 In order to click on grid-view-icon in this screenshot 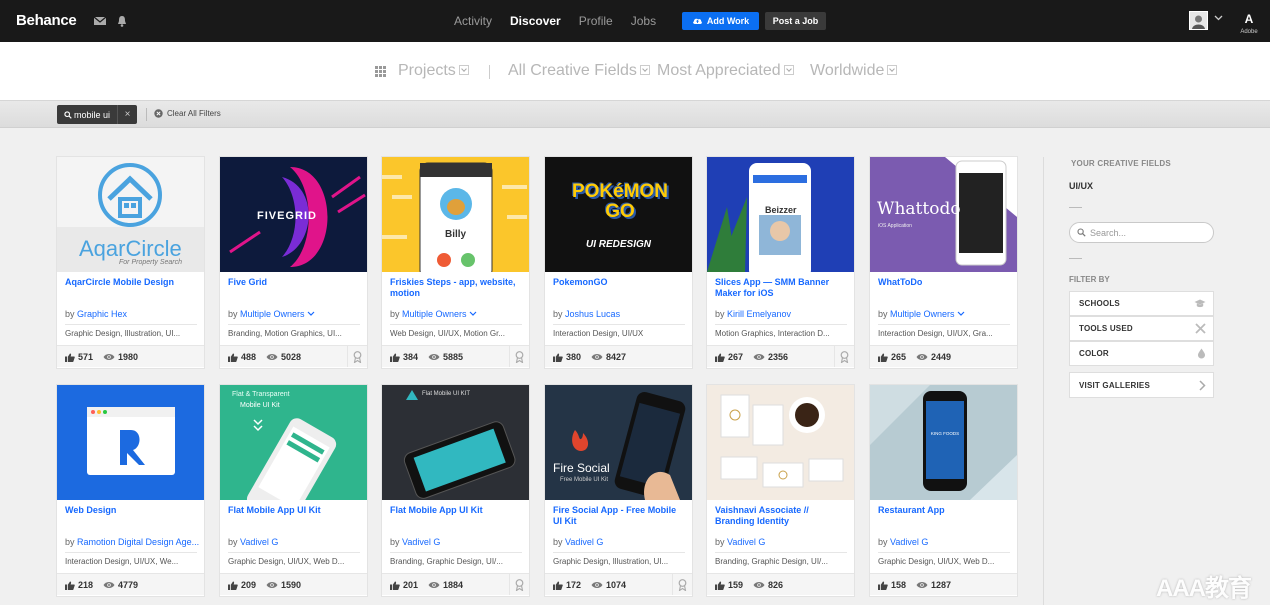, I will do `click(380, 71)`.